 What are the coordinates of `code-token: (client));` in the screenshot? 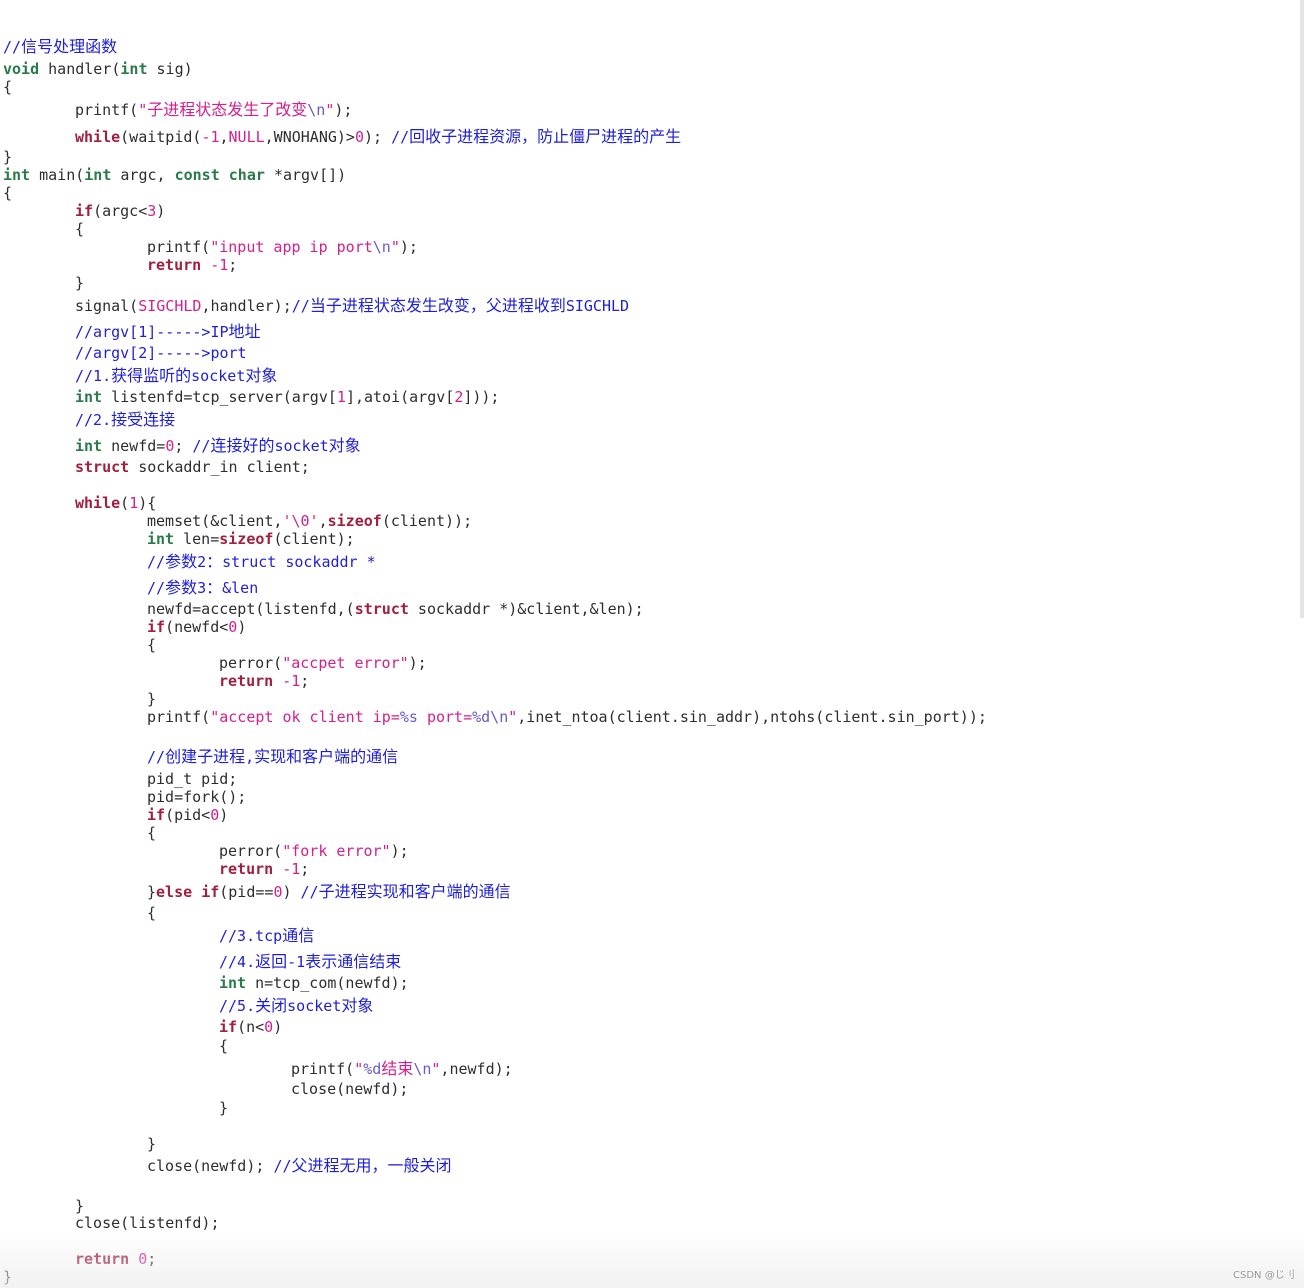 It's located at (427, 521).